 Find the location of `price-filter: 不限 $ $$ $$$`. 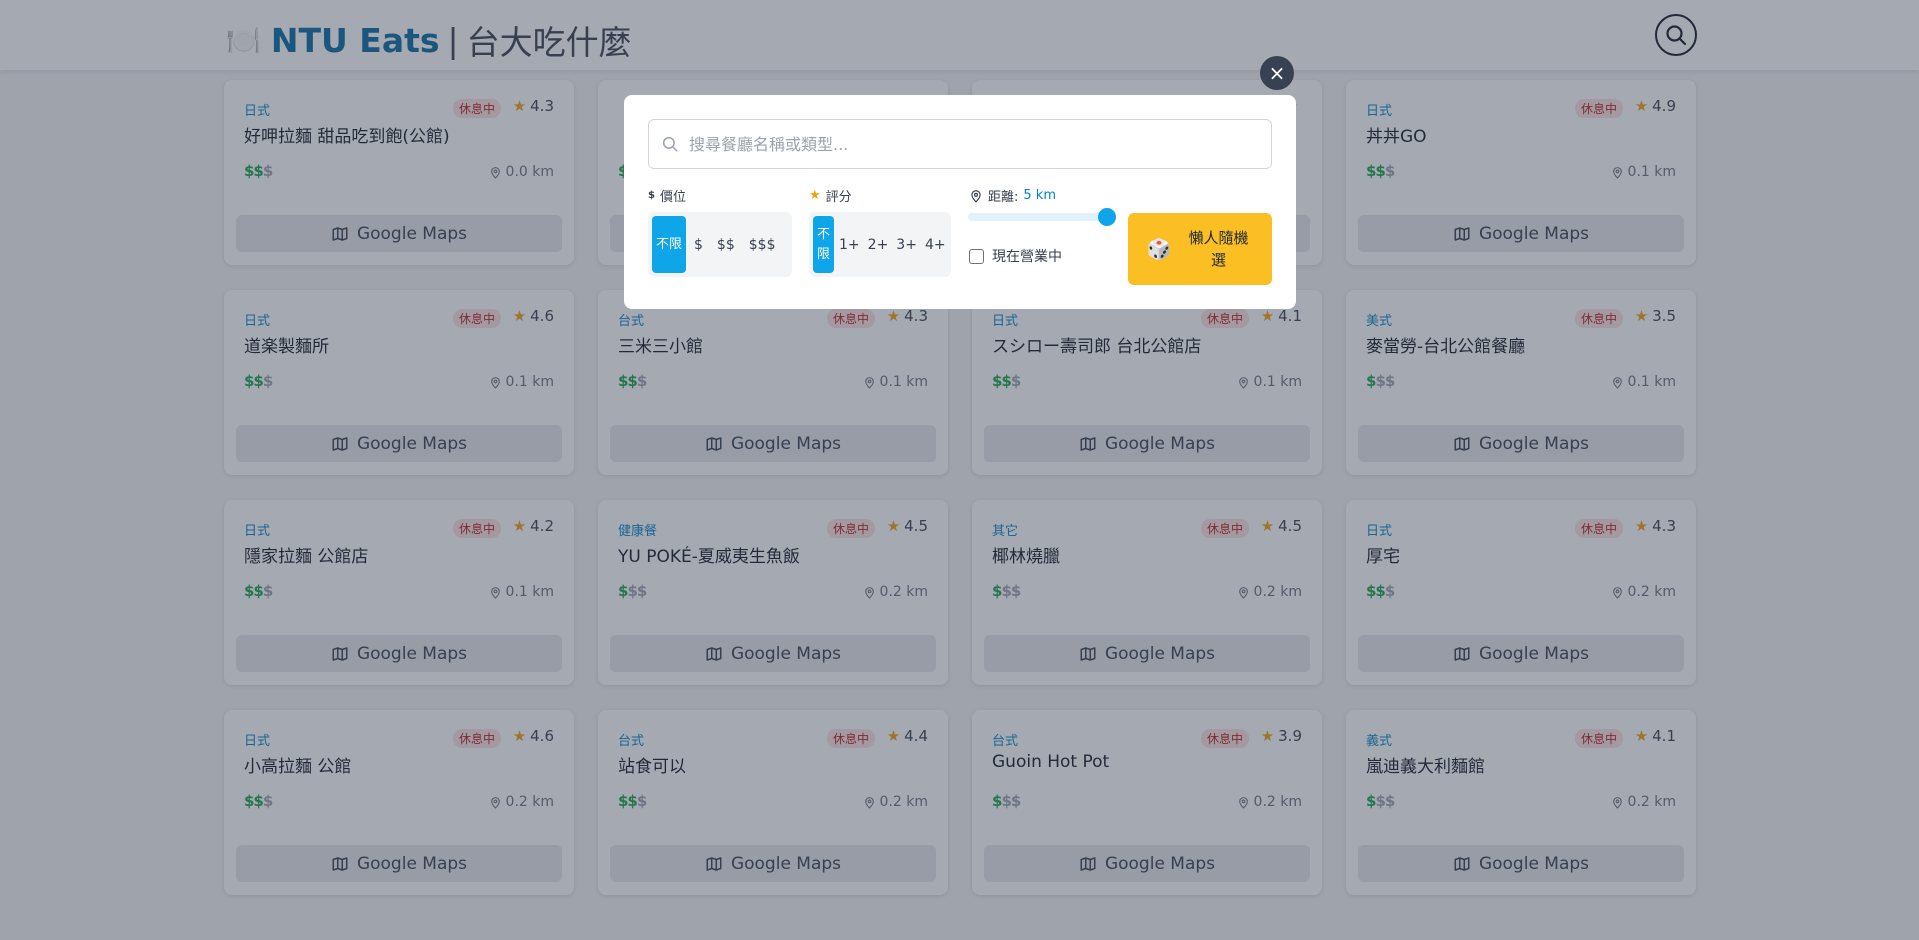

price-filter: 不限 $ $$ $$$ is located at coordinates (720, 244).